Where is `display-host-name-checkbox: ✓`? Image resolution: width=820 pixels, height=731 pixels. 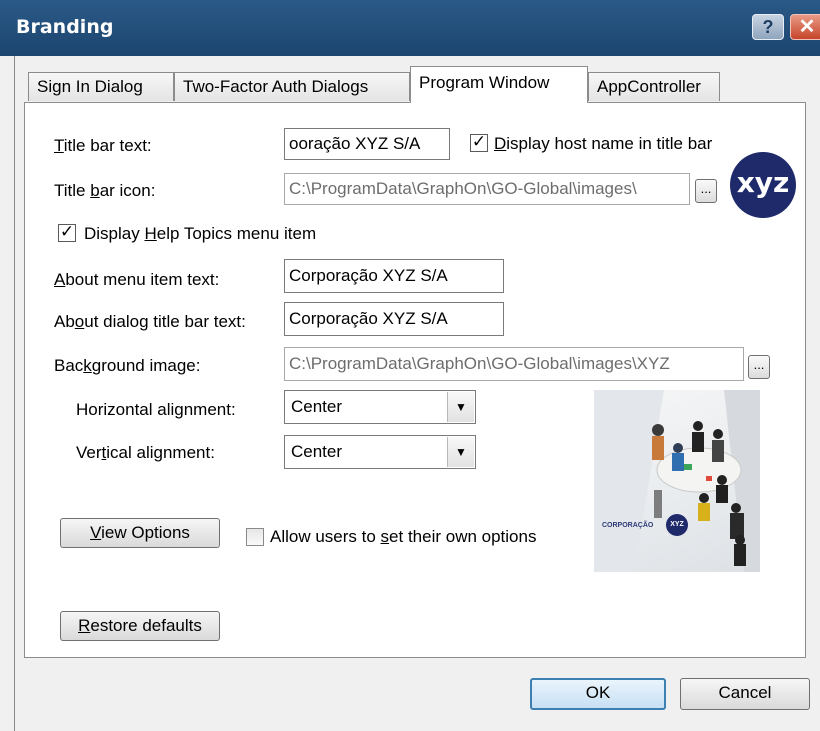
display-host-name-checkbox: ✓ is located at coordinates (479, 143).